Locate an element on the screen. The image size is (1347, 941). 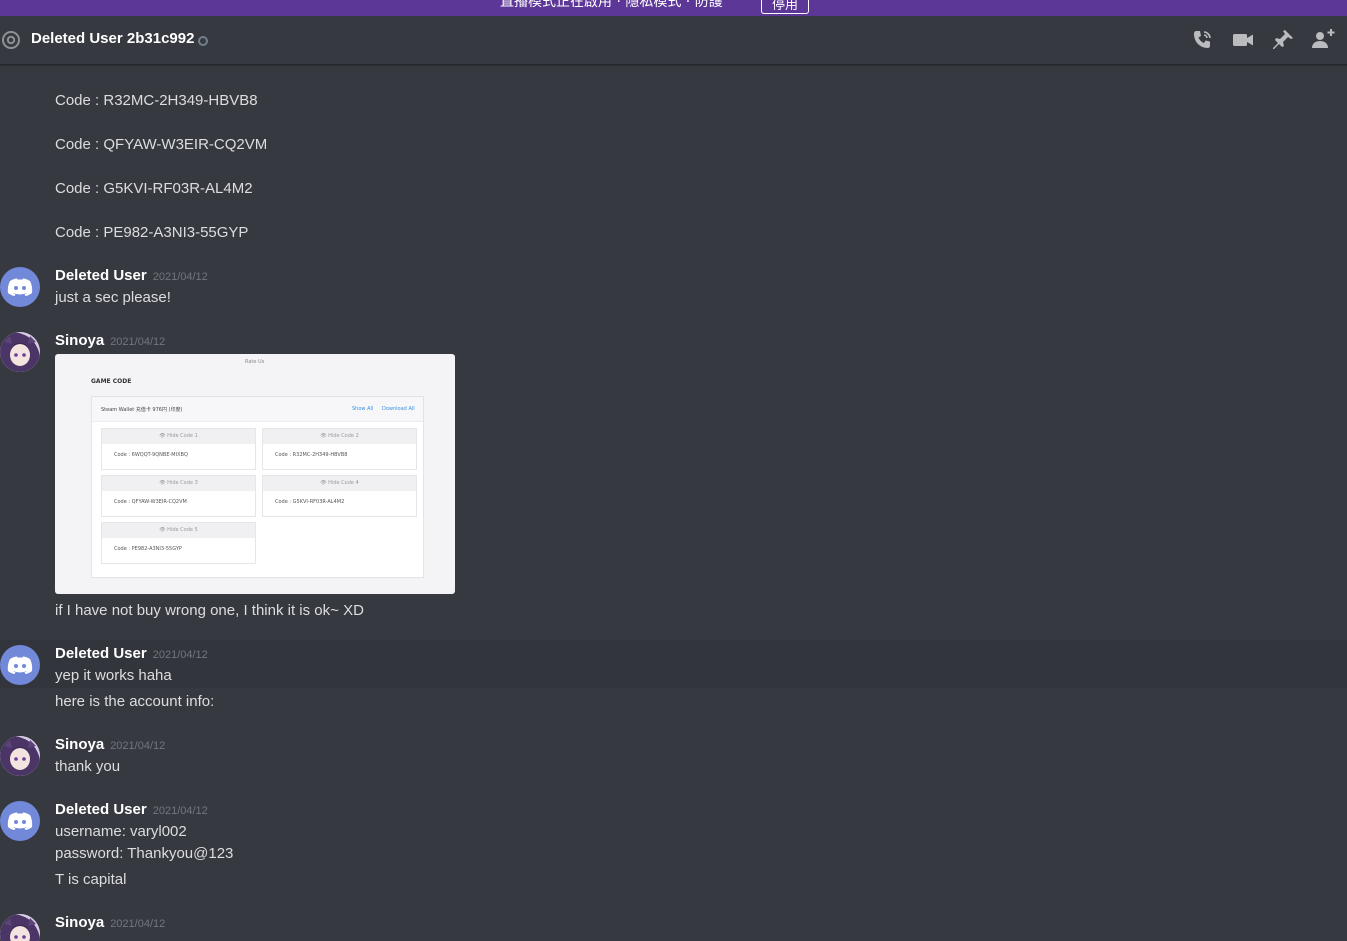
embed-code-value: Code : QFYAW-W3EIR-CQ2VM is located at coordinates (150, 502).